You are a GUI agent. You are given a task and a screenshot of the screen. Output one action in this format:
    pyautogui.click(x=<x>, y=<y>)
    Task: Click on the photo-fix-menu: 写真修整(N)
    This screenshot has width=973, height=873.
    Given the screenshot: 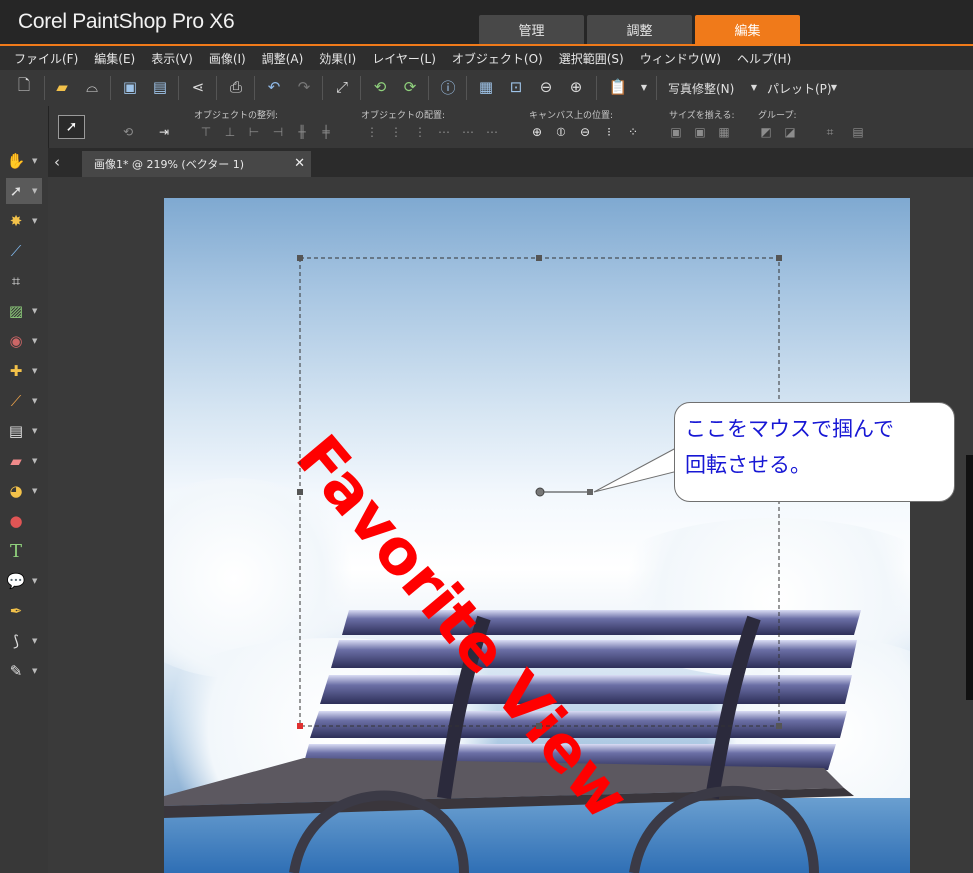 What is the action you would take?
    pyautogui.click(x=701, y=88)
    